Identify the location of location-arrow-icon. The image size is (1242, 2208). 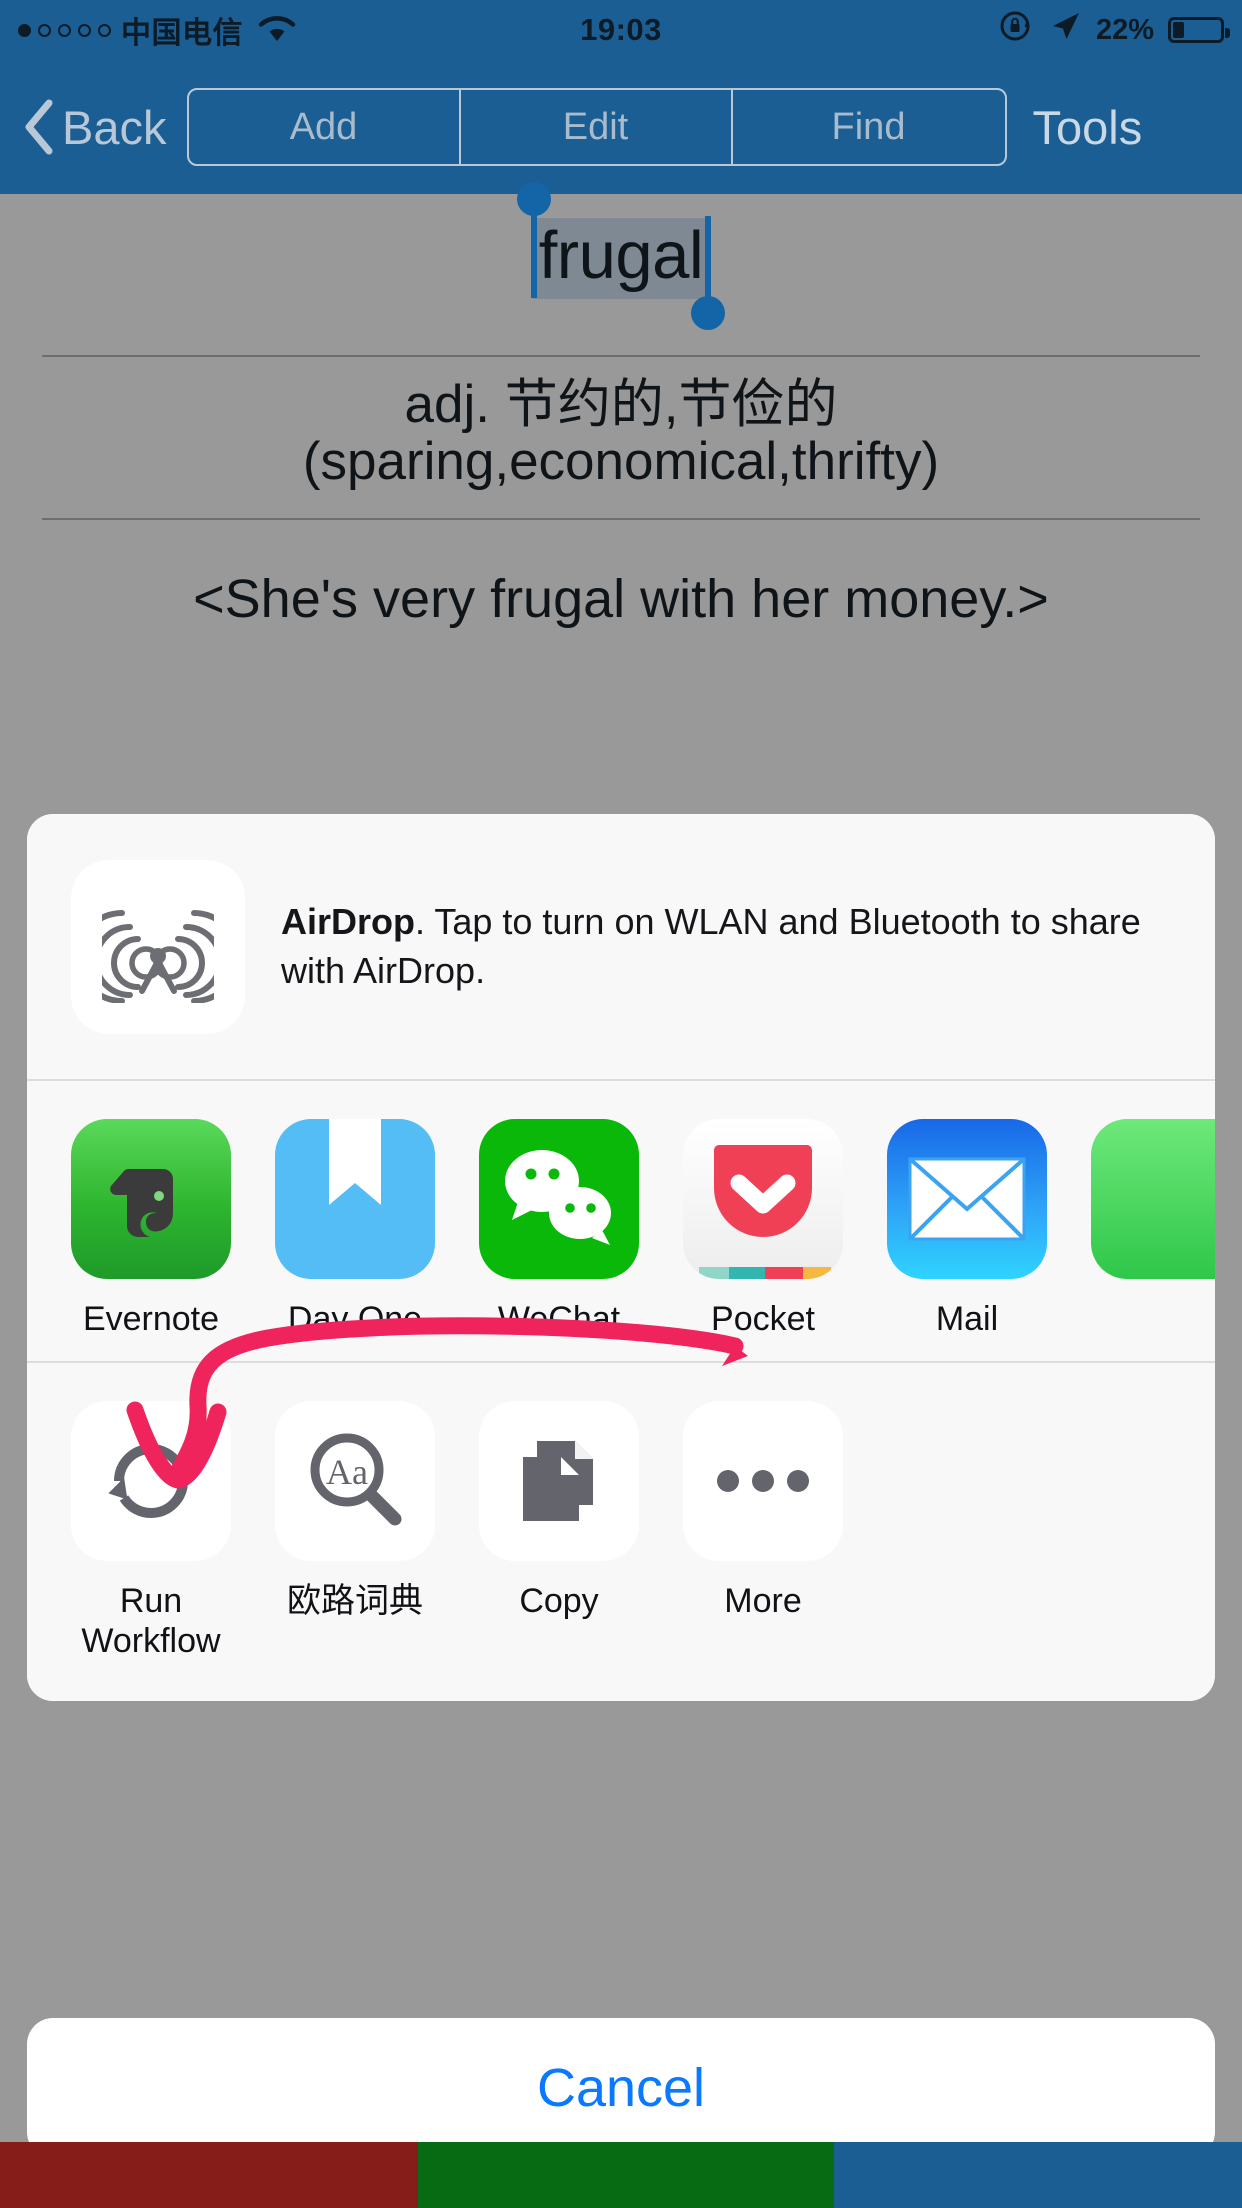
(1065, 30).